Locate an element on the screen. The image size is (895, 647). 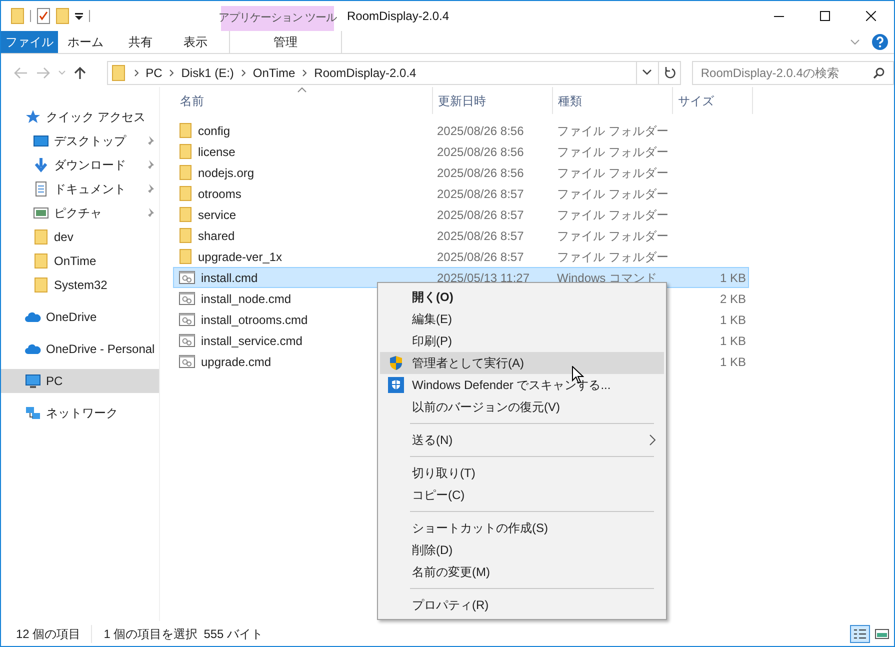
file-name: upgrade-ver_1x is located at coordinates (240, 257).